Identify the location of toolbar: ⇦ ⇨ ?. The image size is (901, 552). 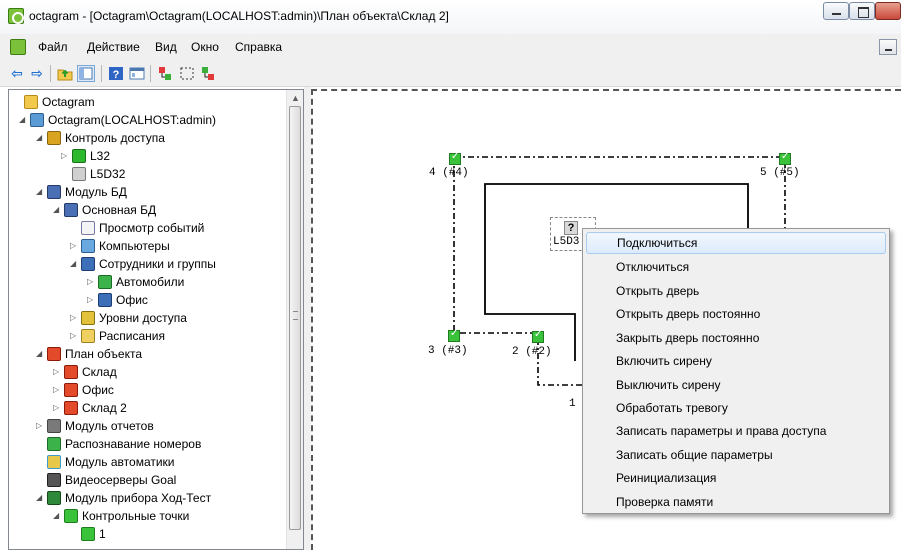
(450, 73).